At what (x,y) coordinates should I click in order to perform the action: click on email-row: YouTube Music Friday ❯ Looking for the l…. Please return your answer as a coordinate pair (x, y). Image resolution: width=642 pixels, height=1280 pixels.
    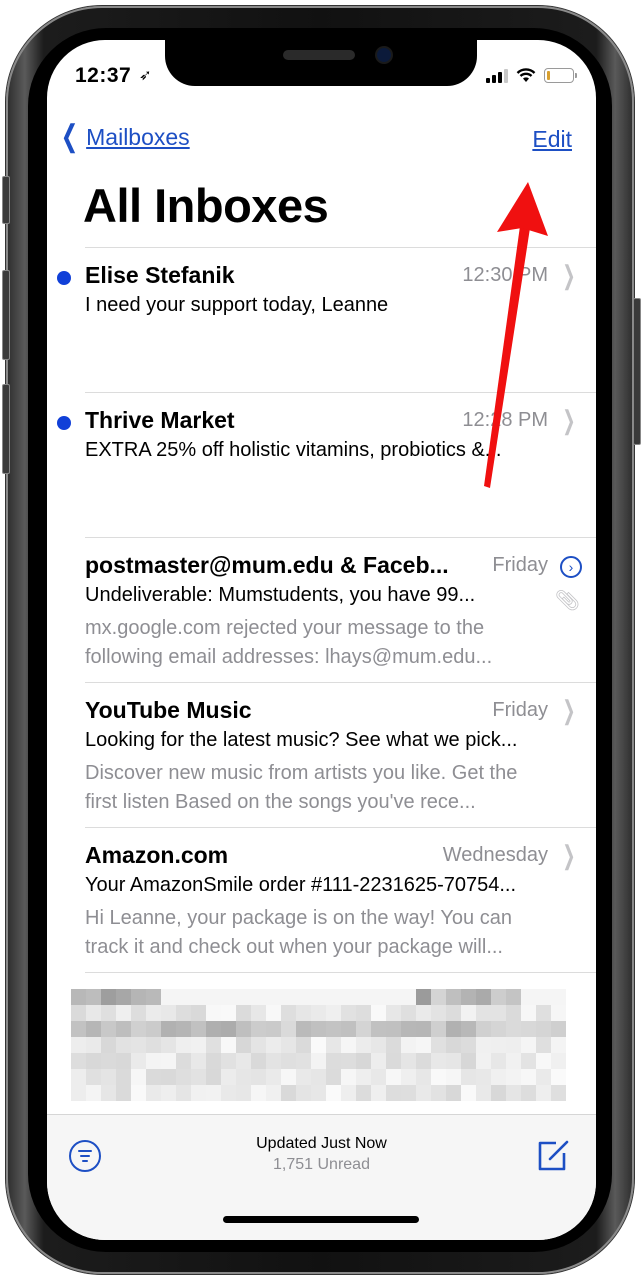
    Looking at the image, I should click on (340, 754).